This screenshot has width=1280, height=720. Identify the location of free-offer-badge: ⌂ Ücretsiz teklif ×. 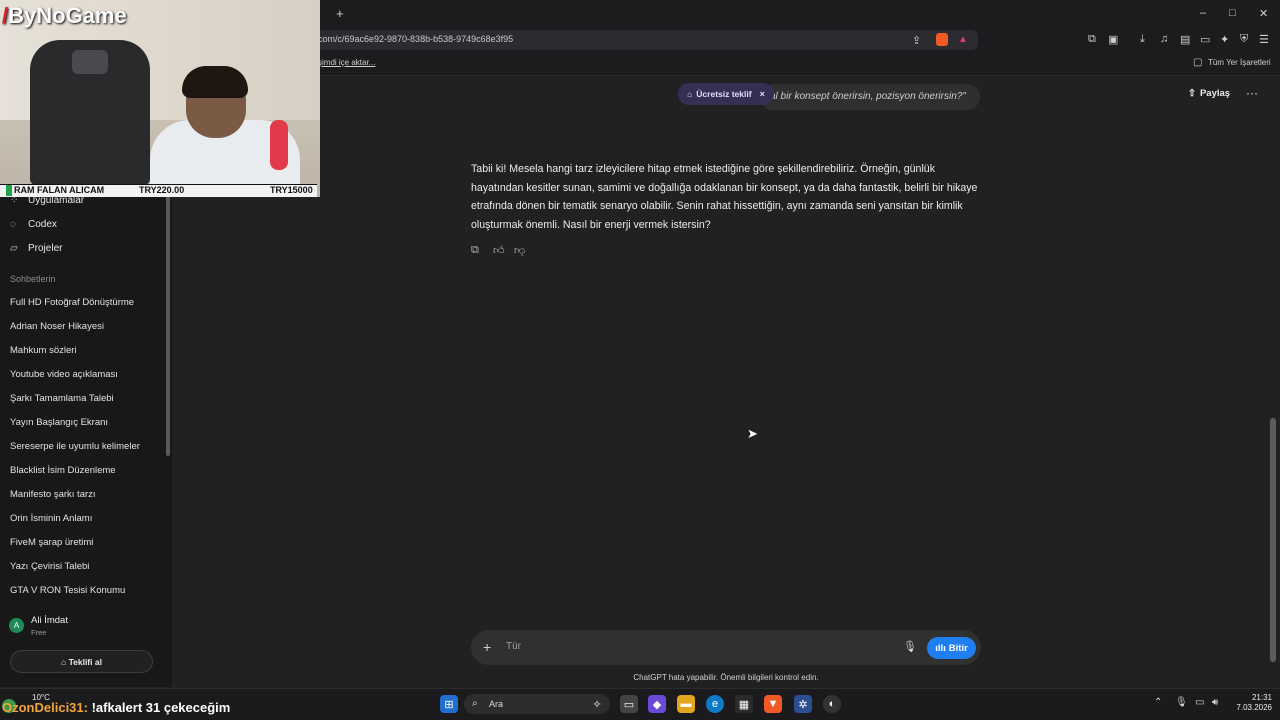
(726, 94).